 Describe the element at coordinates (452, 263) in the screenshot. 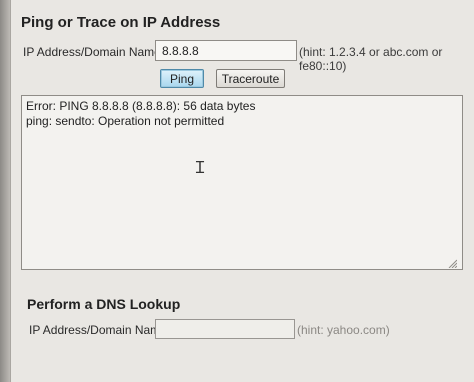

I see `resize-grip-icon` at that location.